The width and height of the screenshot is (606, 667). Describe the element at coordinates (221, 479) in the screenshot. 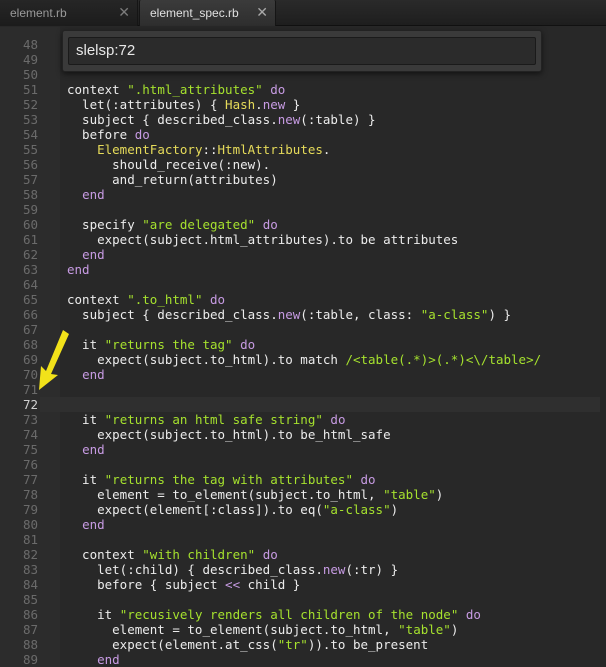

I see `code-text: it "returns the tag with attributes" do` at that location.